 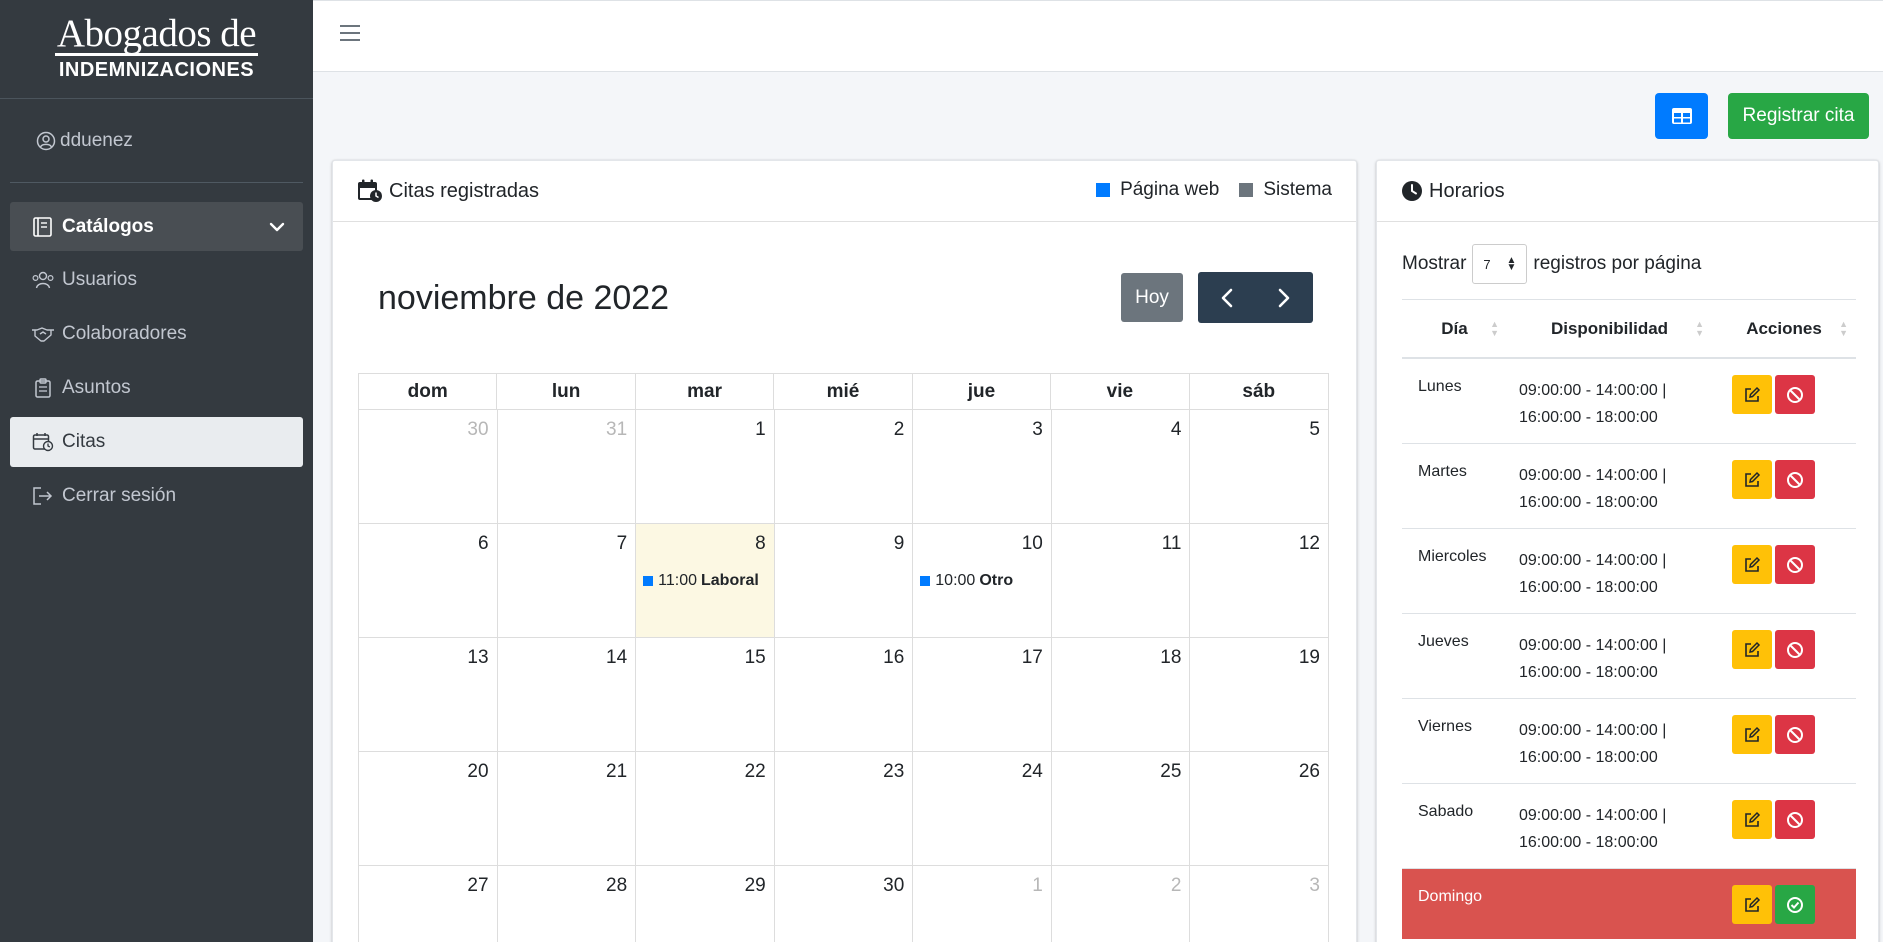 I want to click on user-panel: dduenez, so click(x=156, y=141).